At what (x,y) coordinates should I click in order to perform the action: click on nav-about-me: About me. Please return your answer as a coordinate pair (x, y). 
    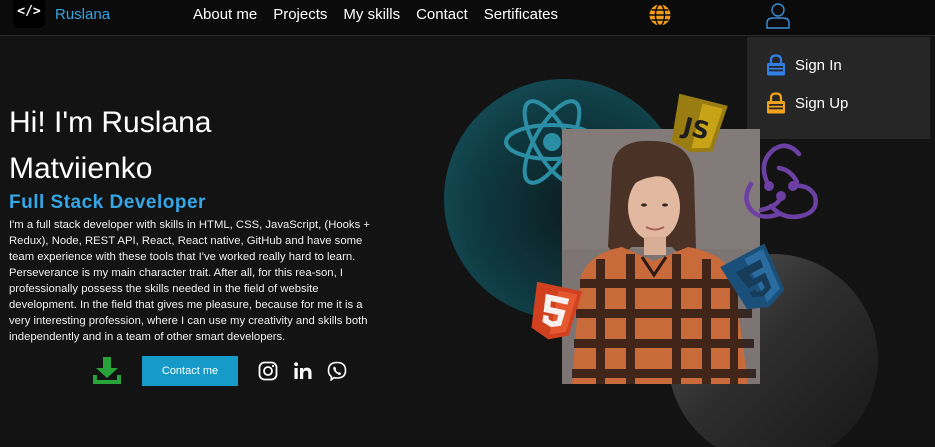
    Looking at the image, I should click on (225, 14).